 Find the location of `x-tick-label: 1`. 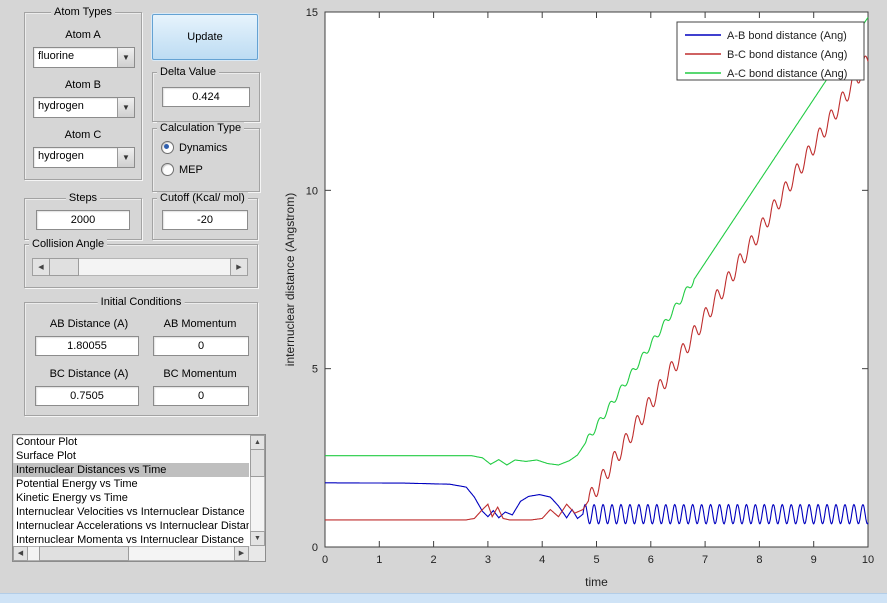

x-tick-label: 1 is located at coordinates (379, 560).